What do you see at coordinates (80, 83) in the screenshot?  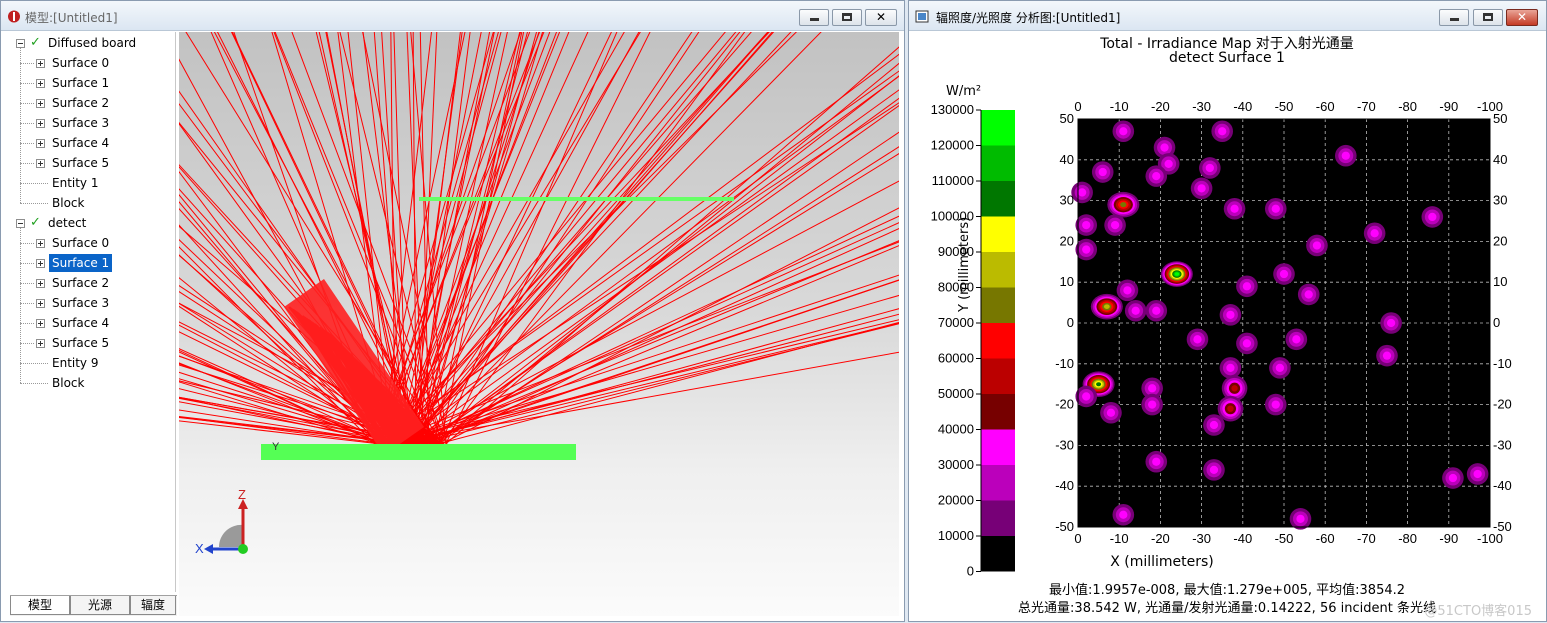 I see `tree-node-surface: Surface 1` at bounding box center [80, 83].